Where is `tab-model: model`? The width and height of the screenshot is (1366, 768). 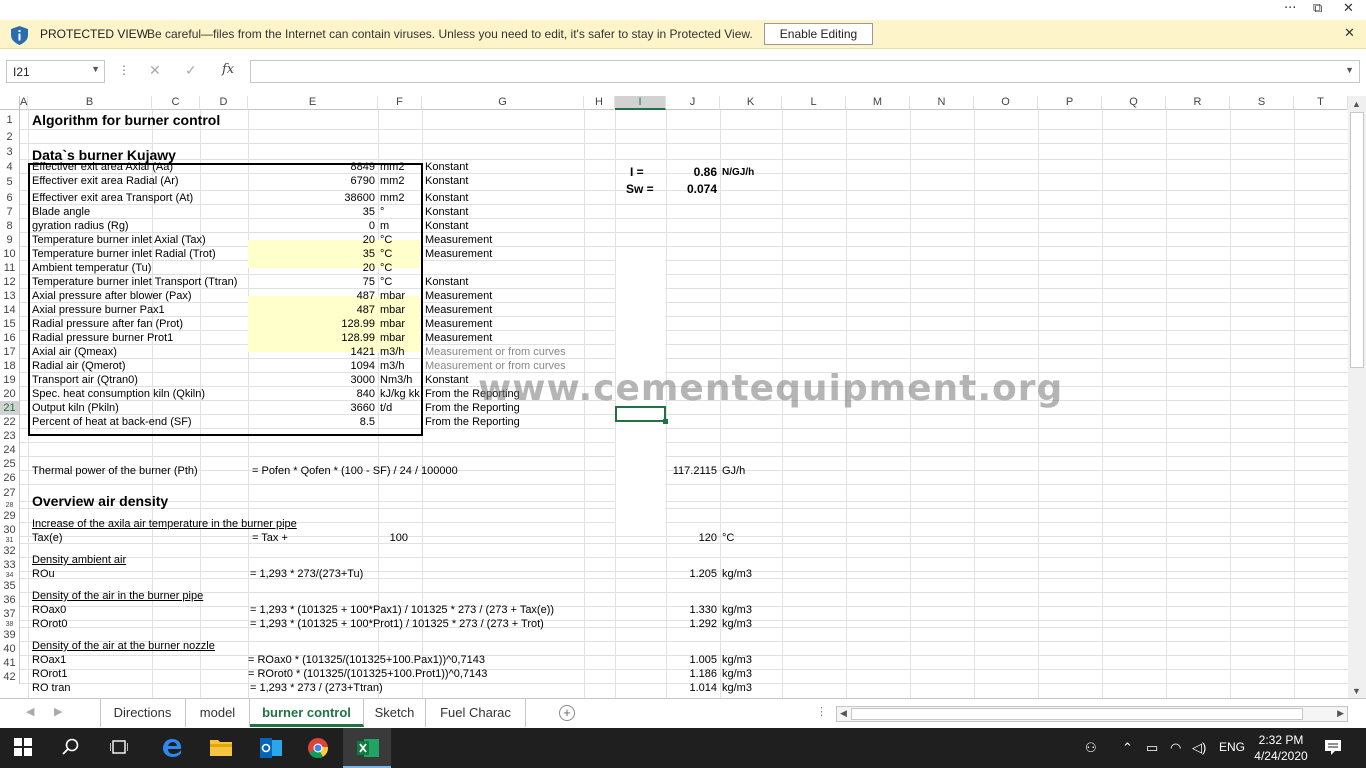 tab-model: model is located at coordinates (218, 713).